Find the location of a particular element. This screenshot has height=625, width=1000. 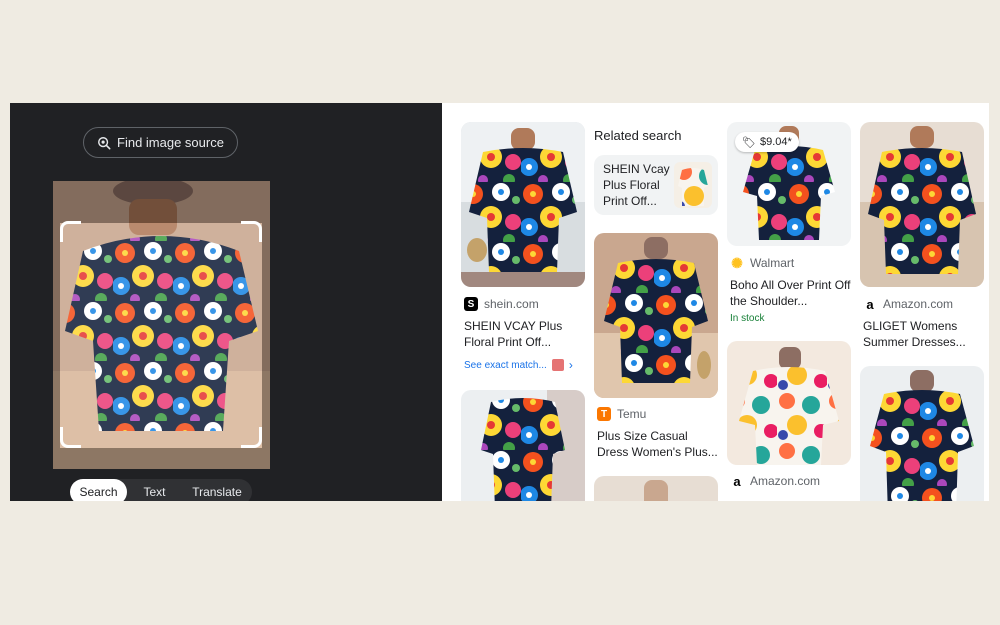

temu-logo-icon: T is located at coordinates (604, 414).